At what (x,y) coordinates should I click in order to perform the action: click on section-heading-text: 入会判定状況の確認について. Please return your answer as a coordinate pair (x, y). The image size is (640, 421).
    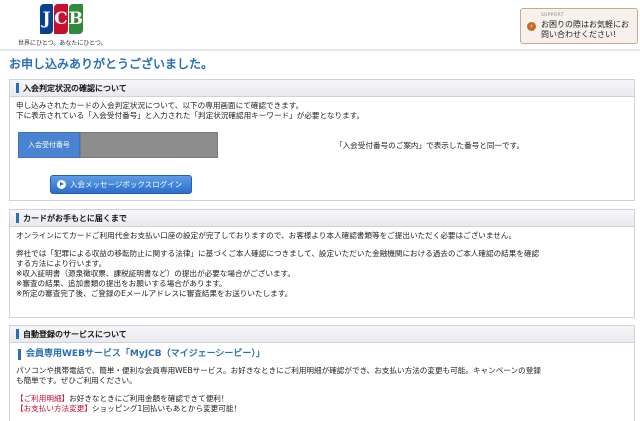
    Looking at the image, I should click on (75, 88).